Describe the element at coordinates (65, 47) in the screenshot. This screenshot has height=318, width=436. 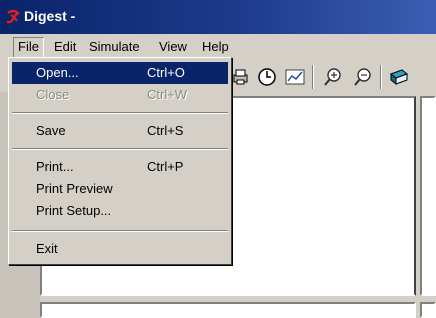
I see `menu-edit: Edit` at that location.